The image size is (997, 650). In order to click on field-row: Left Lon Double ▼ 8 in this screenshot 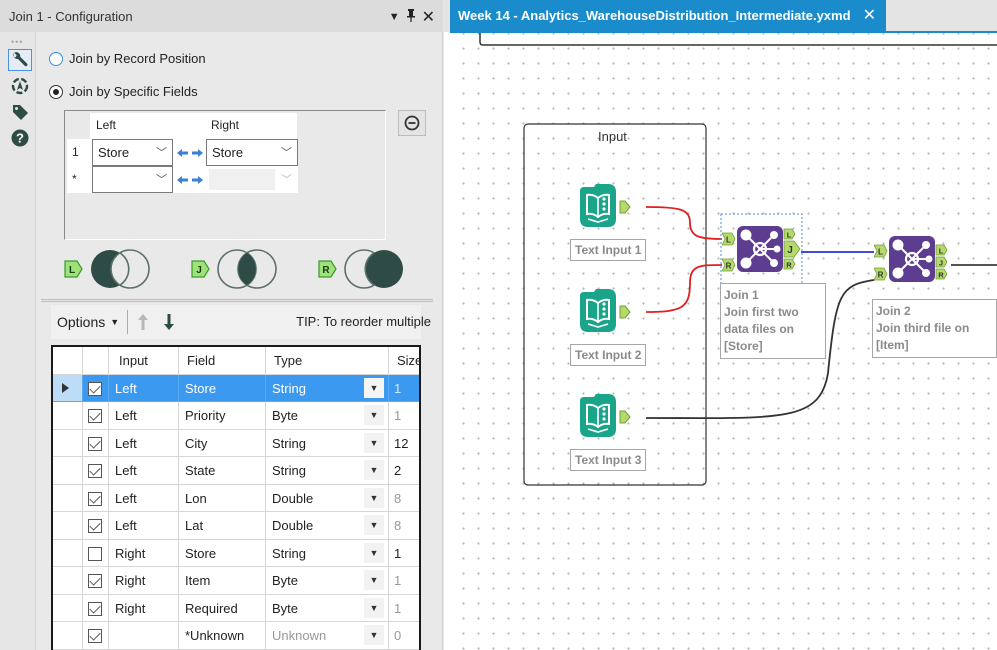, I will do `click(236, 498)`.